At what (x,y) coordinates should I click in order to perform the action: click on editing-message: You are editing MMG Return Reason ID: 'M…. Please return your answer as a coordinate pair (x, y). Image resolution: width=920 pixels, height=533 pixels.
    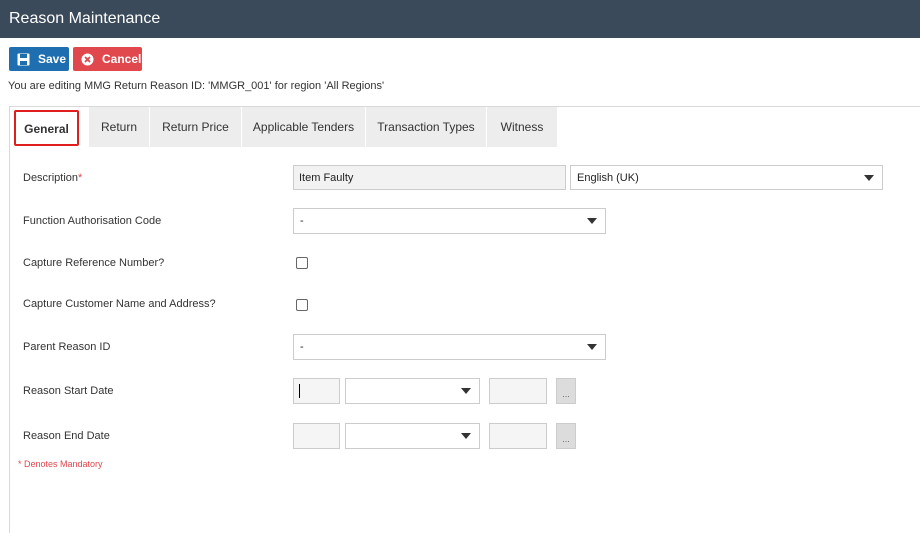
    Looking at the image, I should click on (196, 86).